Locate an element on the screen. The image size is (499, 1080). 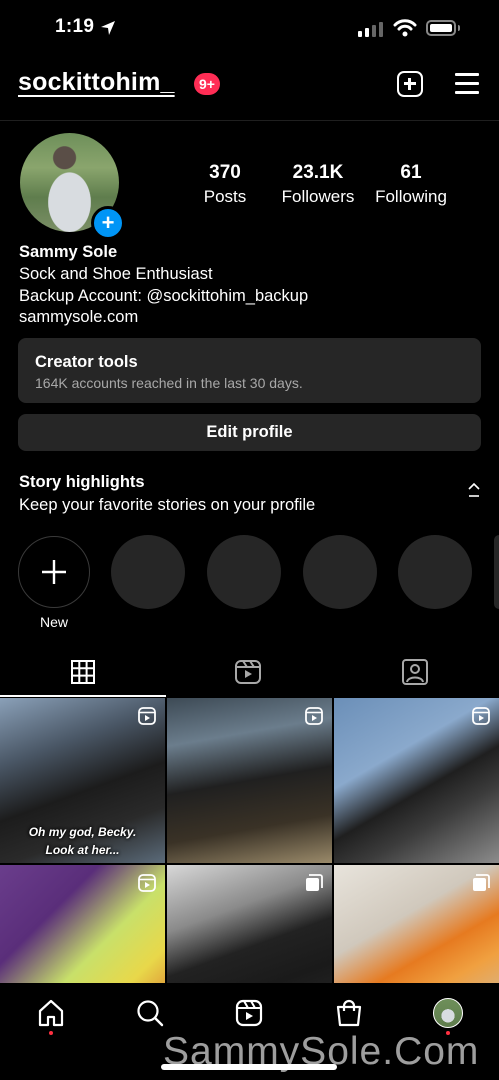
username-switcher: sockittohim_ is located at coordinates (96, 82).